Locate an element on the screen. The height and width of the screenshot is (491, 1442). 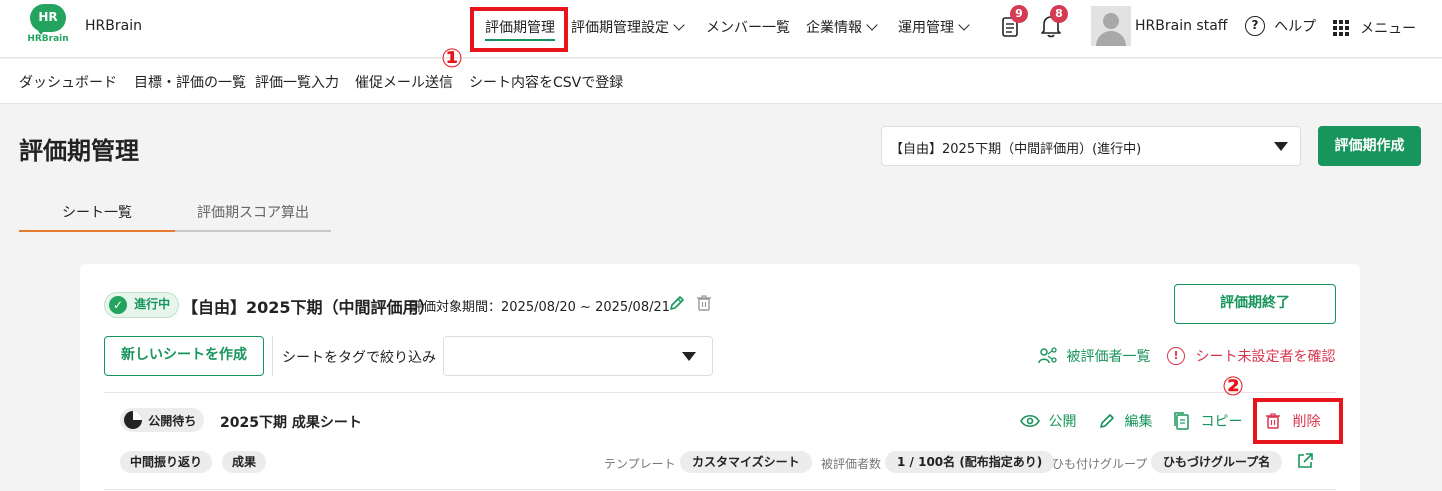
period-range: 評価対象期間：2025/08/20 ~ 2025/08/21 is located at coordinates (540, 307).